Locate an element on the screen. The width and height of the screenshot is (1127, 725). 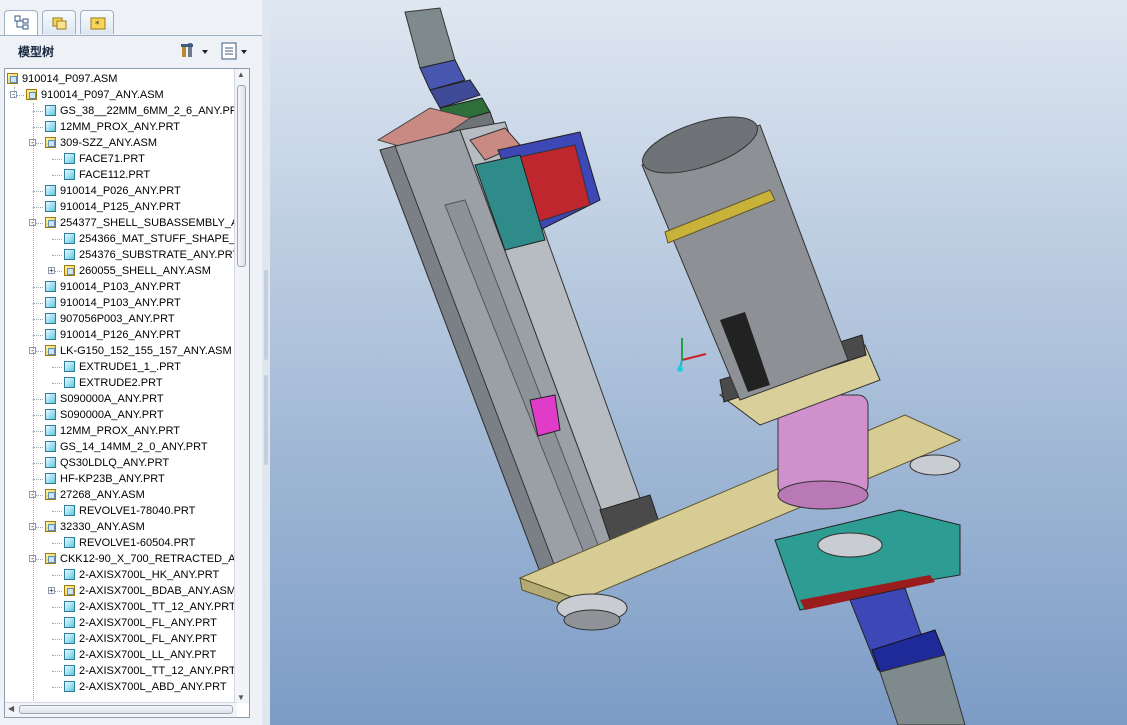
tree-row: REVOLVE1-78040.PRT is located at coordinates (120, 511).